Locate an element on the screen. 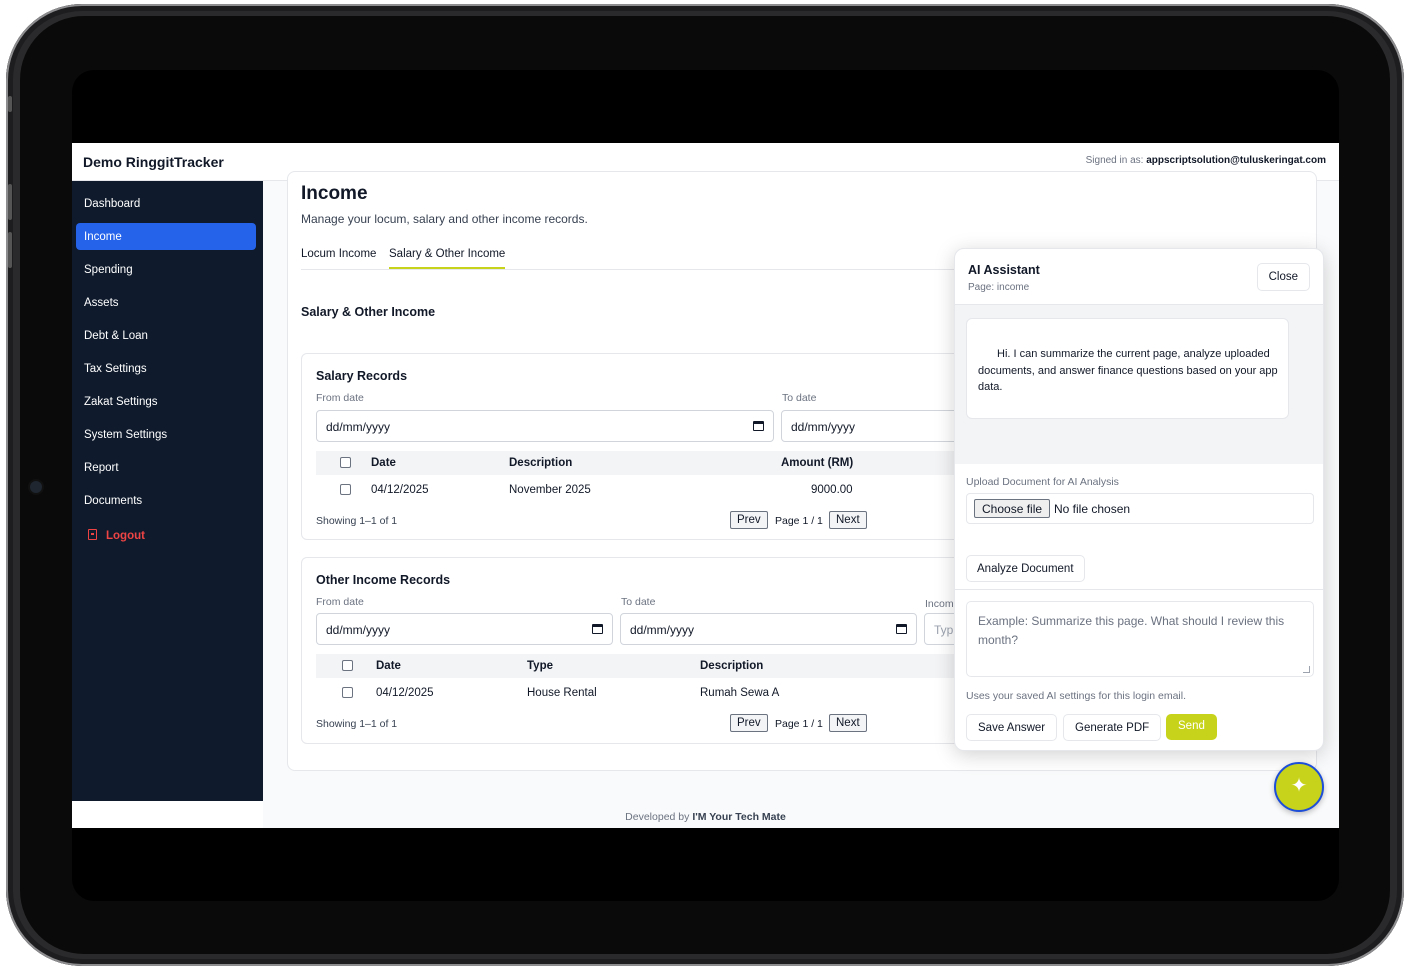 This screenshot has height=970, width=1408. other-col-type: Type is located at coordinates (540, 666).